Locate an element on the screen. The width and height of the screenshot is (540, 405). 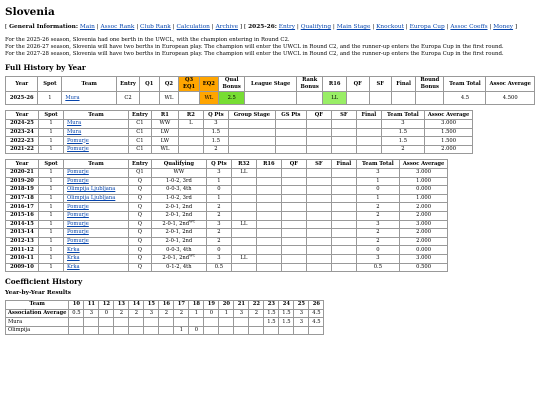
qualifying-cell: WW is located at coordinates (178, 173).